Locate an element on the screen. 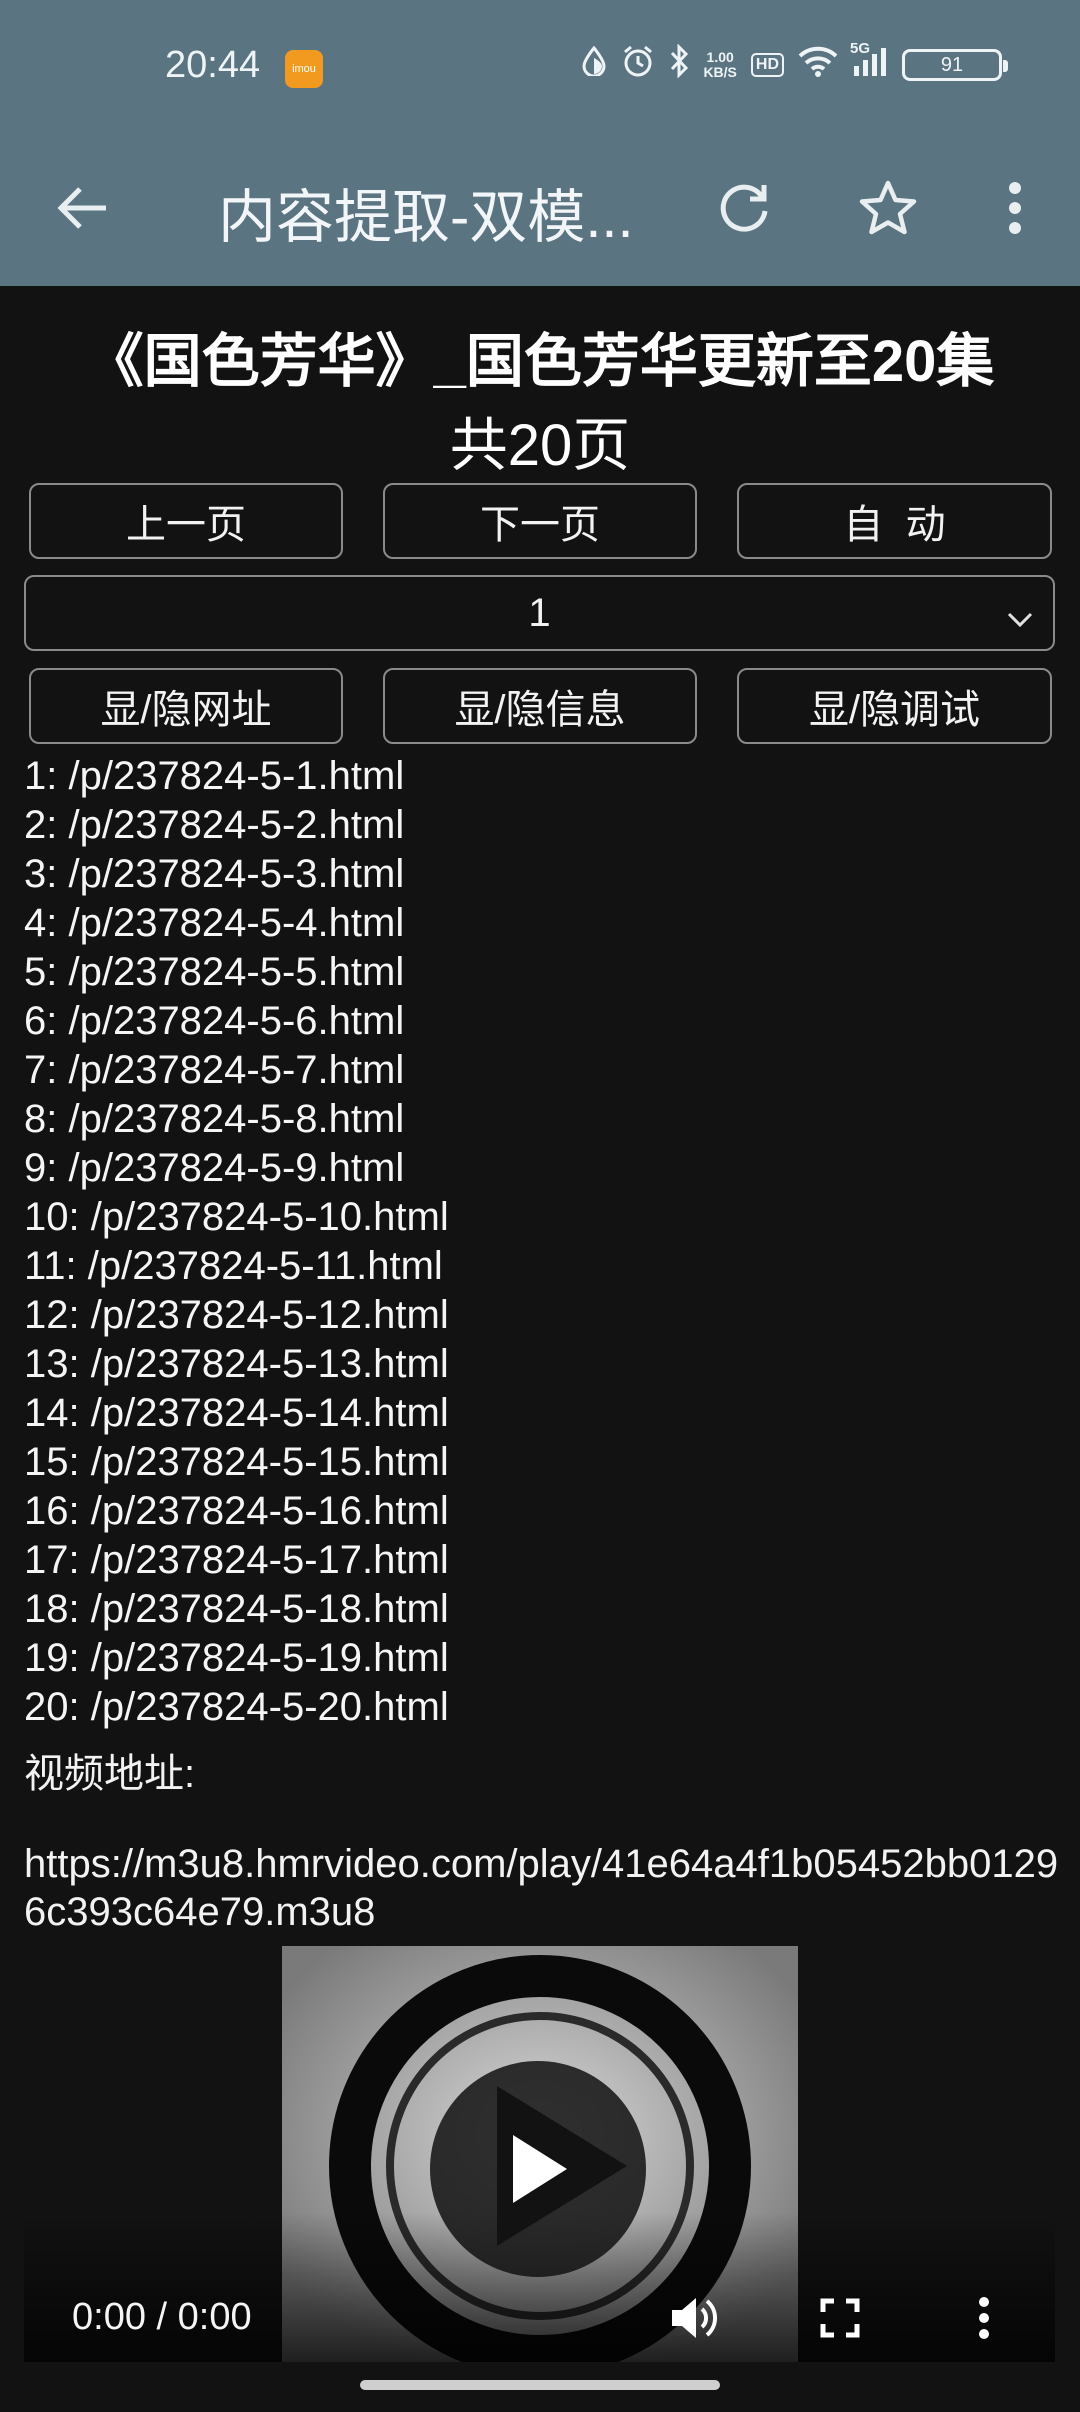  list-item: 8: /p/237824-5-8.html is located at coordinates (236, 1119).